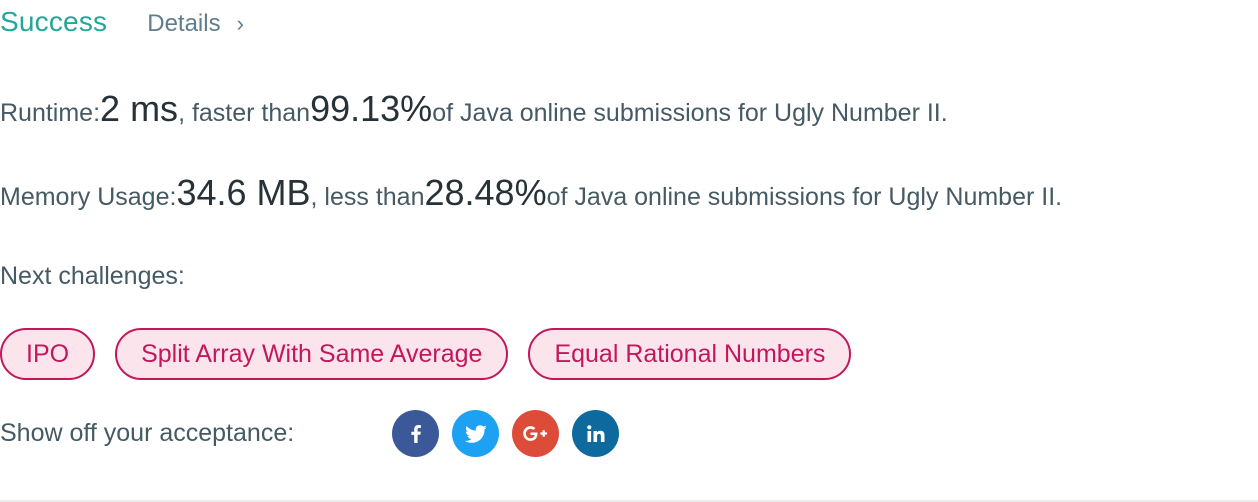  What do you see at coordinates (92, 276) in the screenshot?
I see `next-challenges-label: Next challenges:` at bounding box center [92, 276].